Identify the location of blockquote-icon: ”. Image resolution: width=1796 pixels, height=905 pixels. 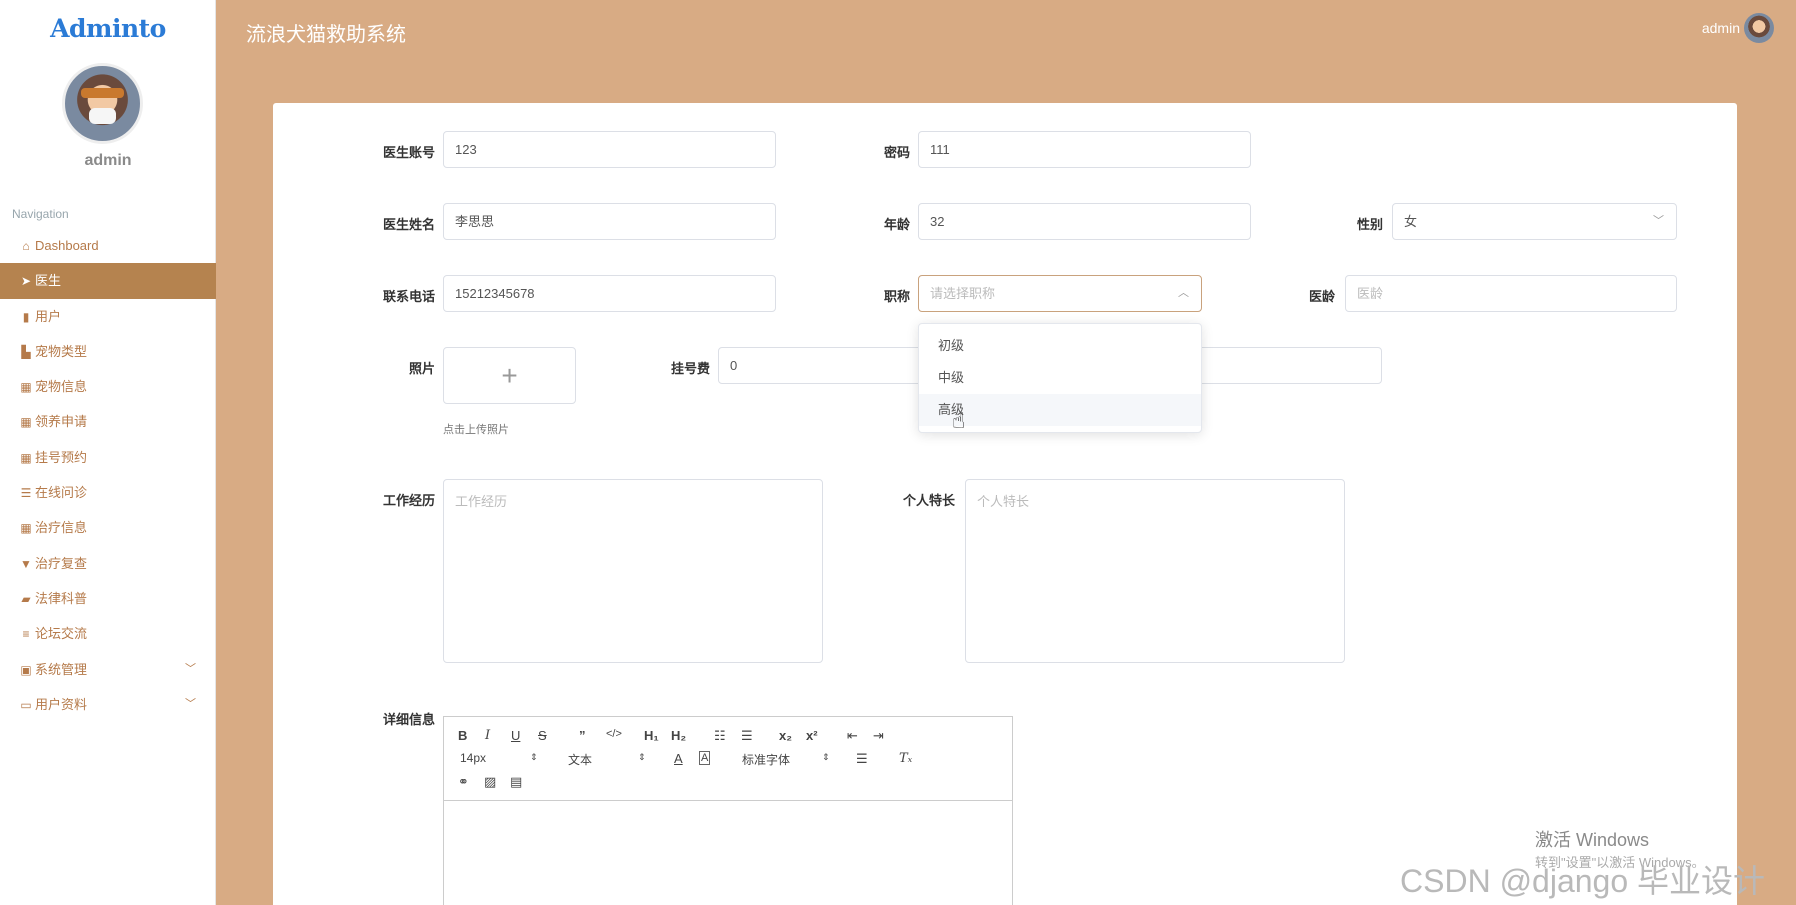
(582, 735).